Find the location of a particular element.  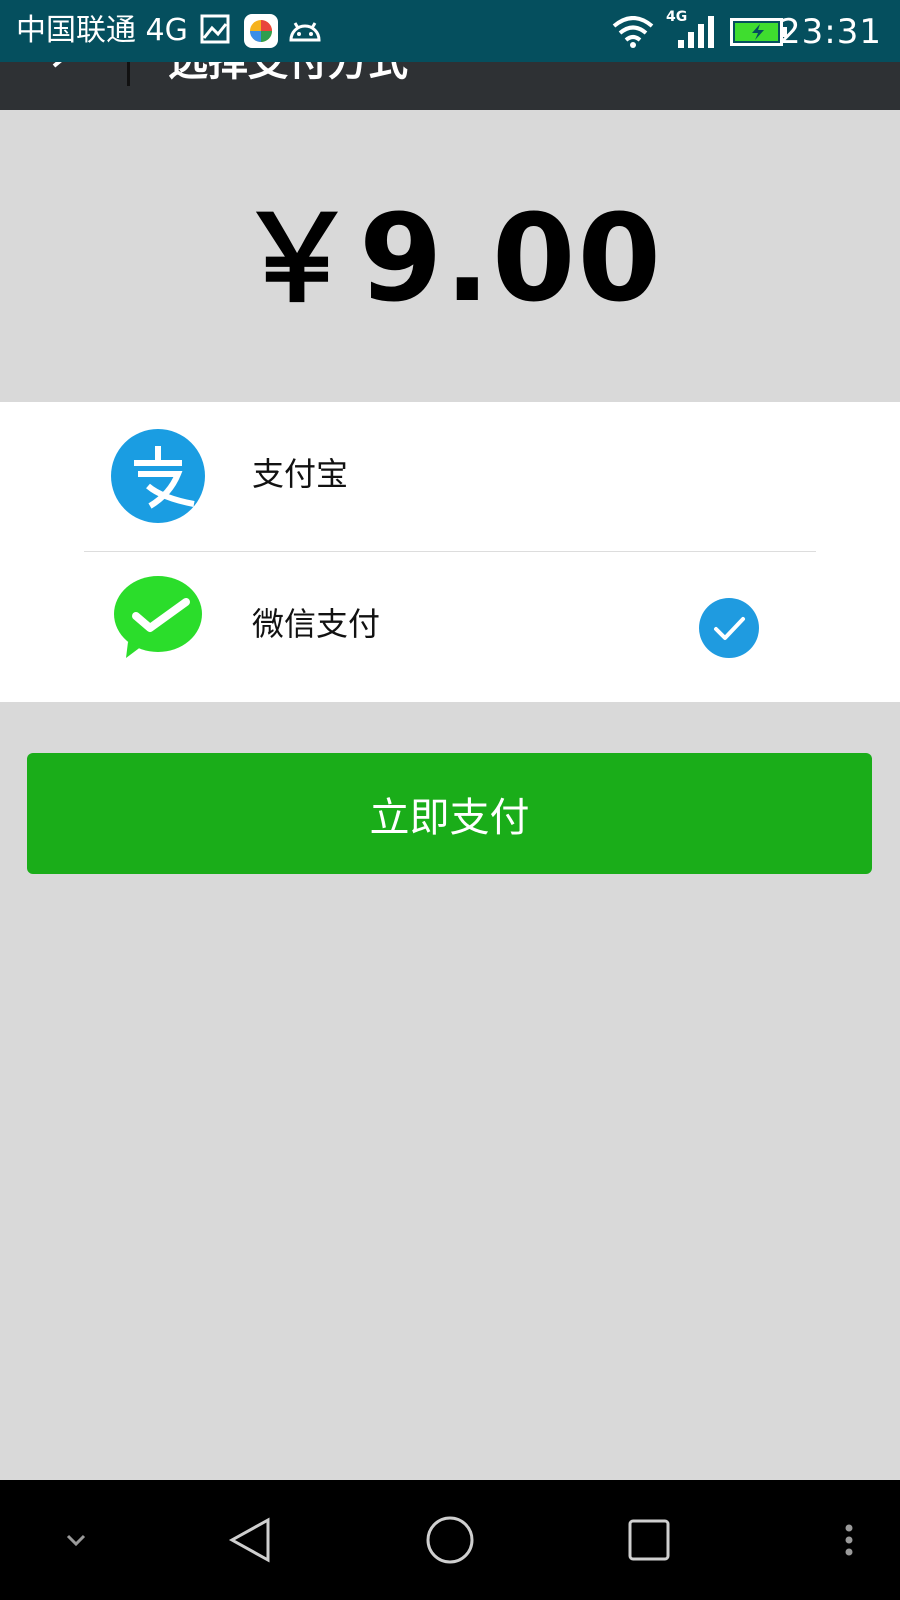

signal-icon is located at coordinates (696, 34).